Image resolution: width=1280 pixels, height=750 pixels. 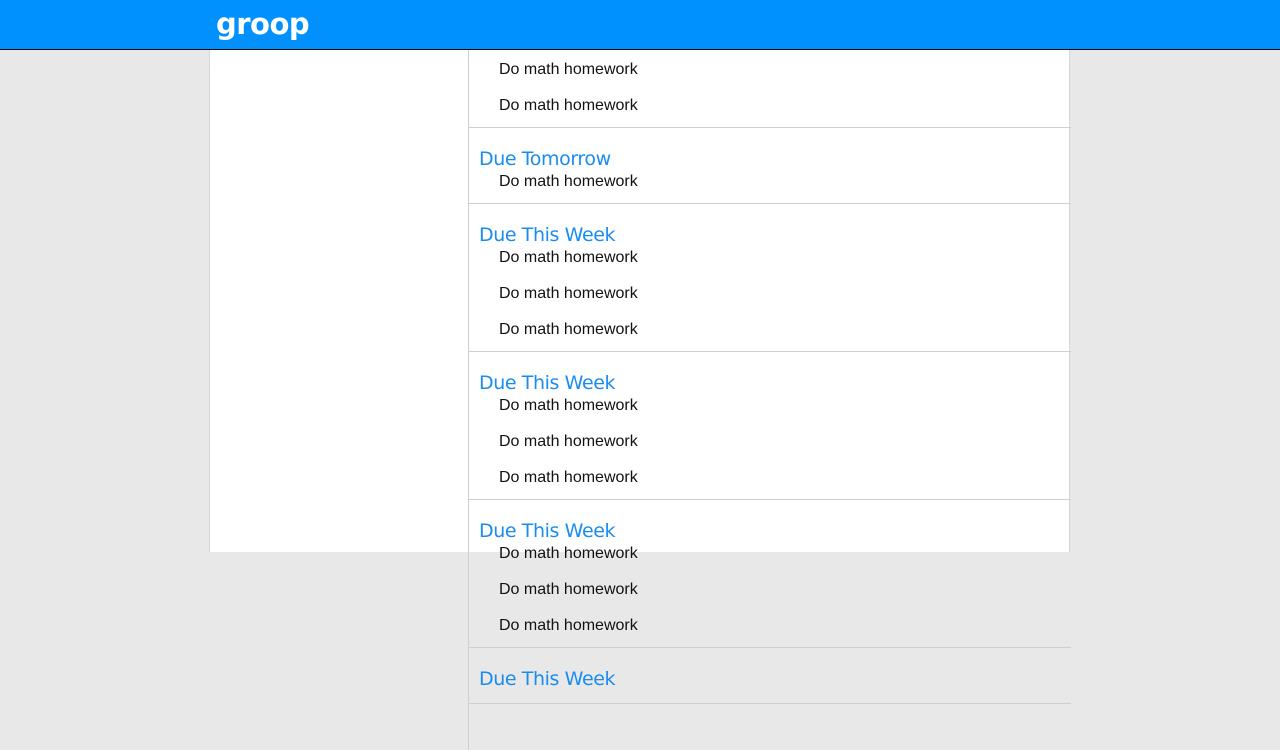 I want to click on top-navigation-bar: groop, so click(x=640, y=25).